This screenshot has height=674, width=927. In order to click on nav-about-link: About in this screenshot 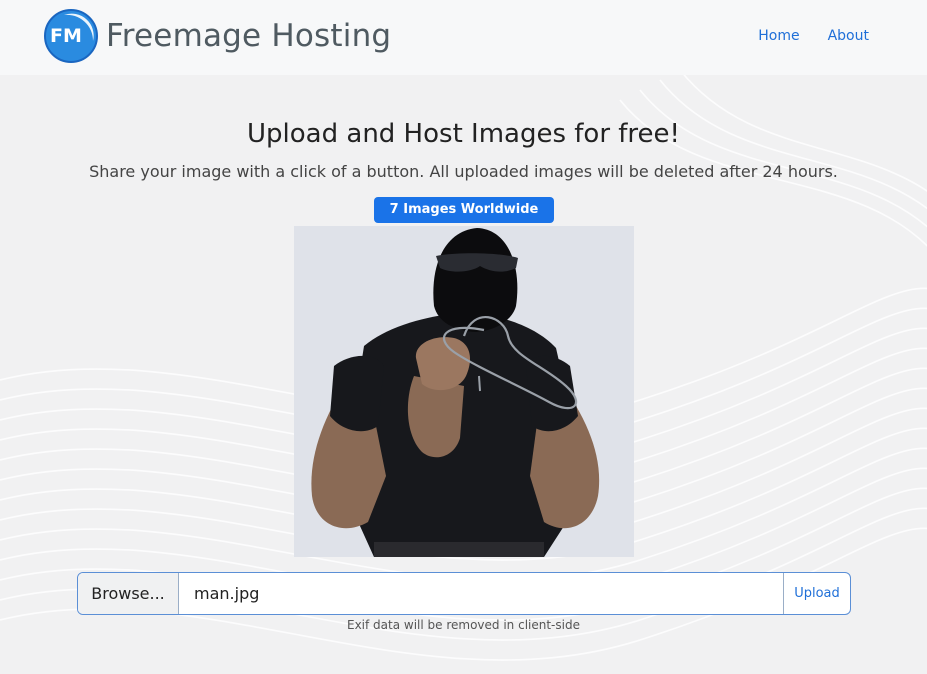, I will do `click(848, 36)`.